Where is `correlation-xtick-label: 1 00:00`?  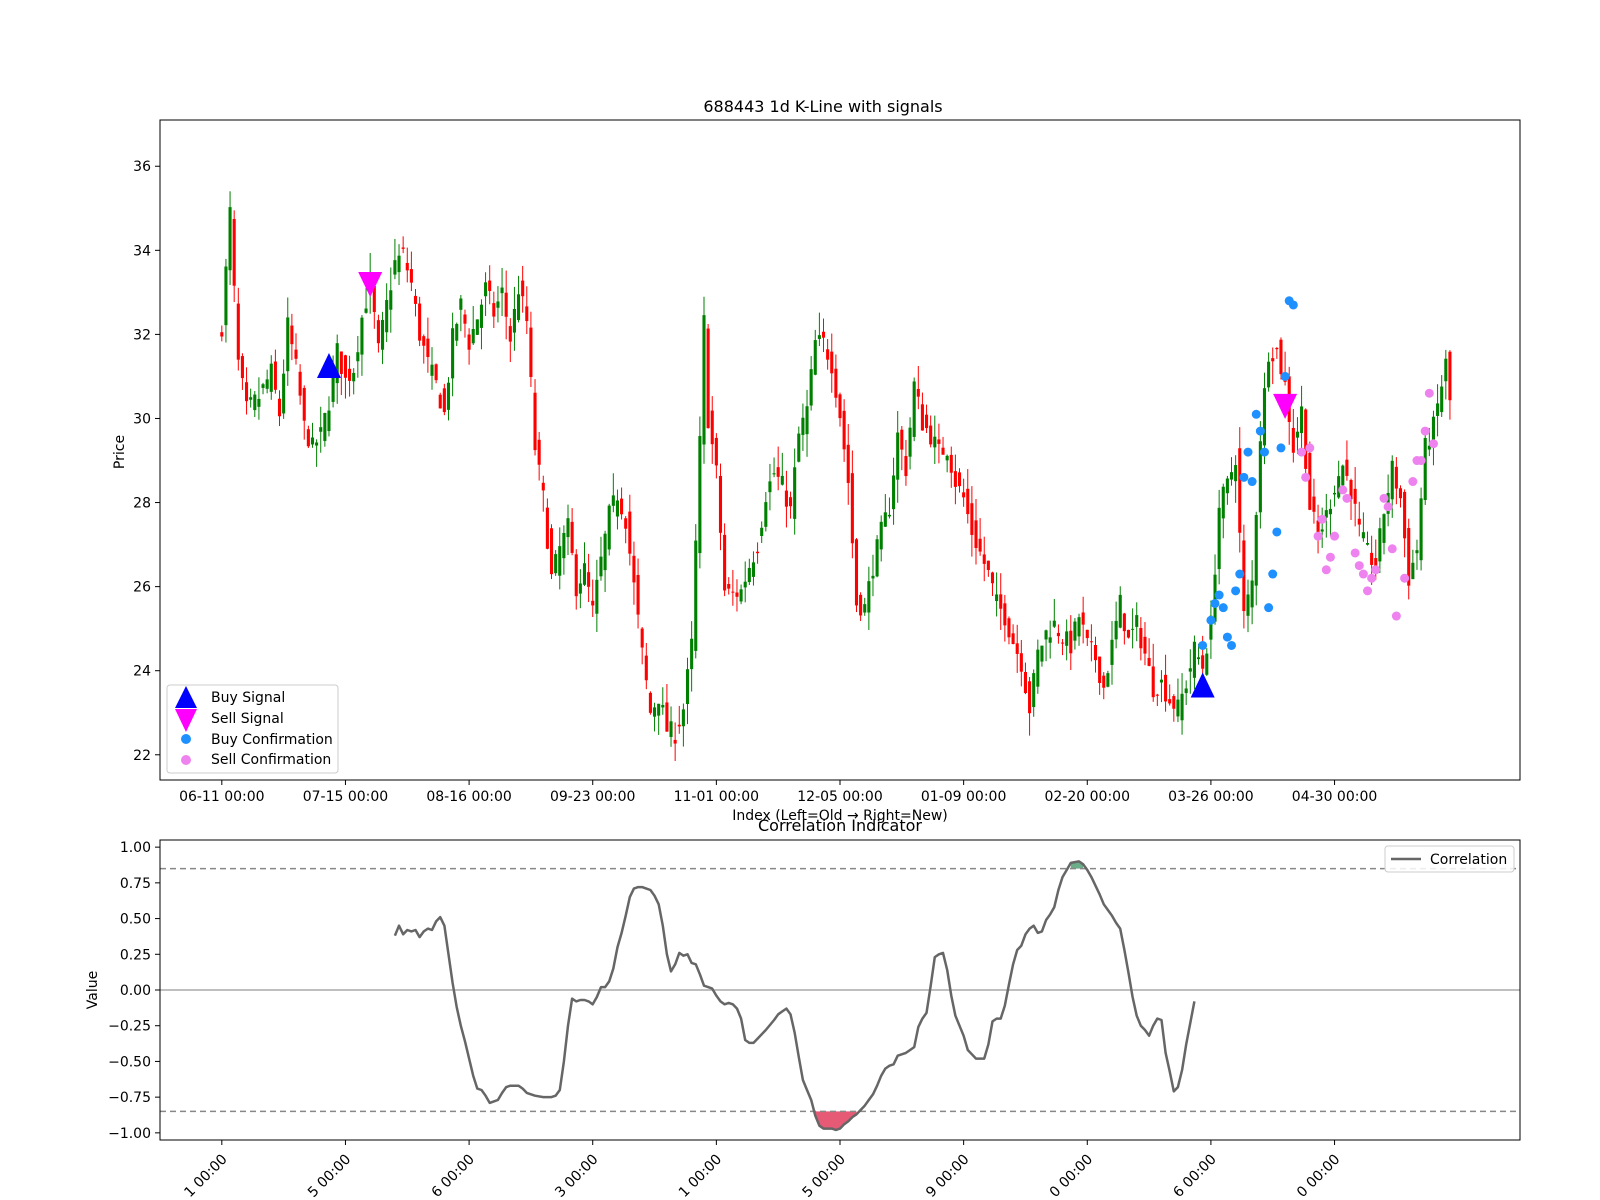
correlation-xtick-label: 1 00:00 is located at coordinates (205, 1176).